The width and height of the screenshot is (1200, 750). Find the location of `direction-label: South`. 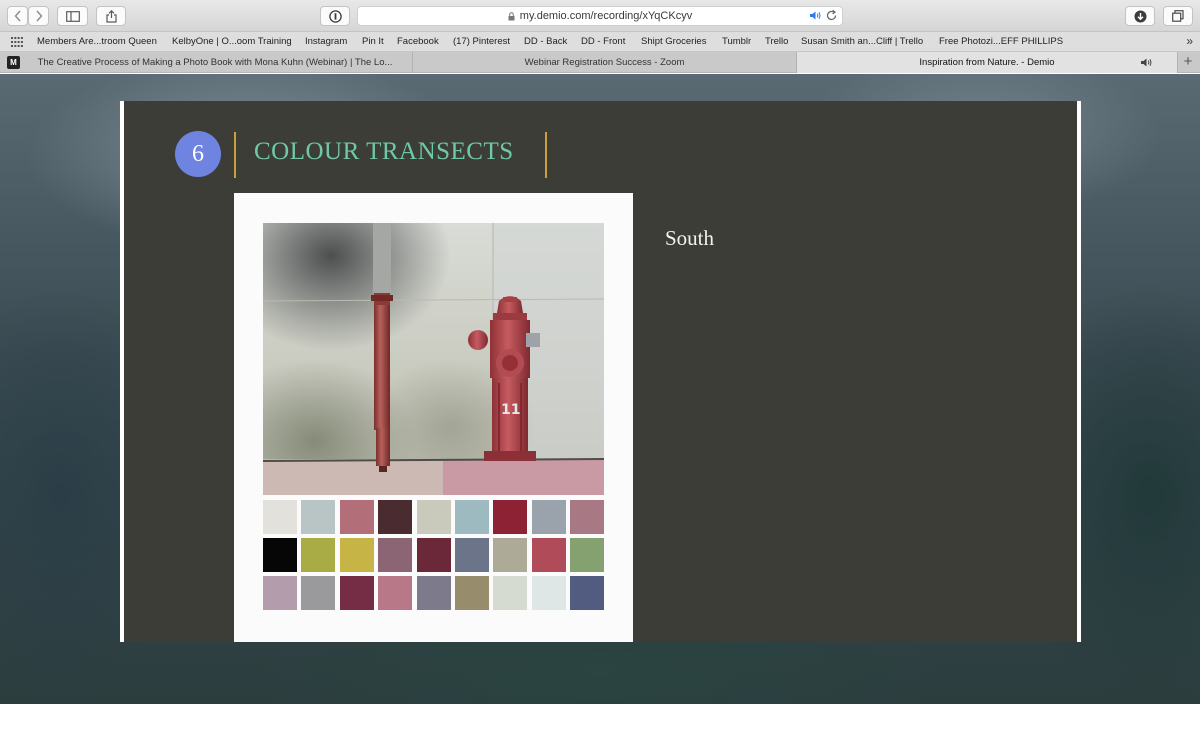

direction-label: South is located at coordinates (690, 238).